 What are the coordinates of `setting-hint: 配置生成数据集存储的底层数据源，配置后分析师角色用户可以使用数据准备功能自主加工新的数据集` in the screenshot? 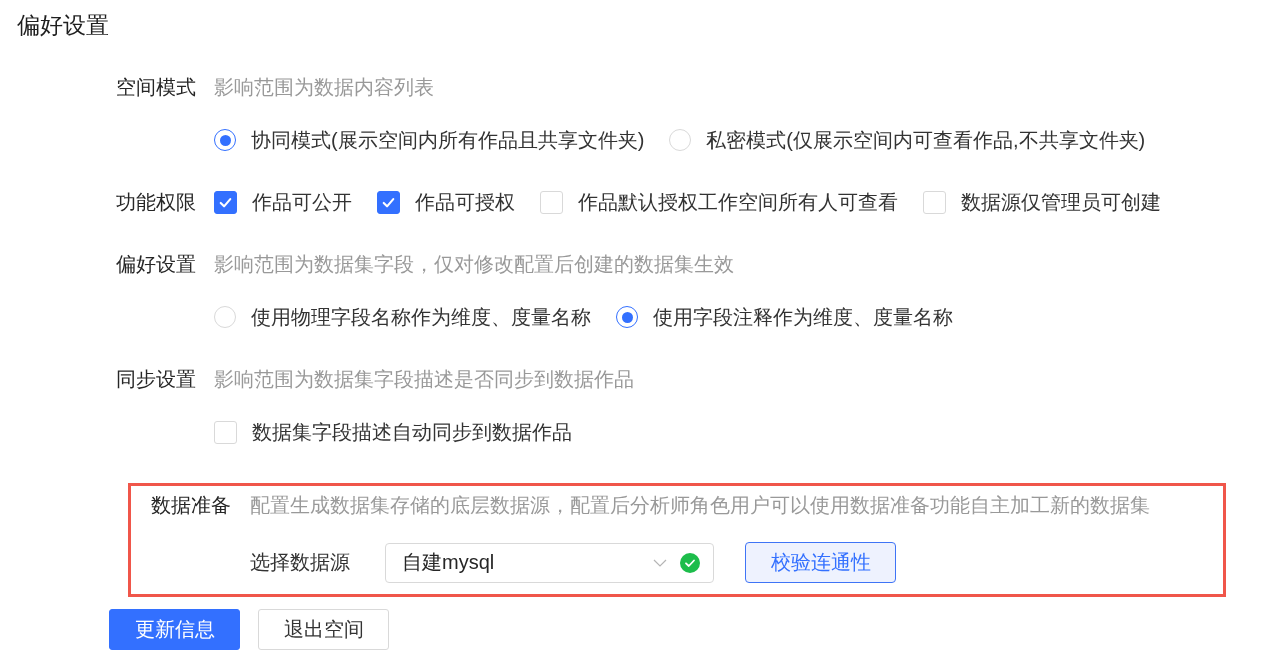 It's located at (700, 505).